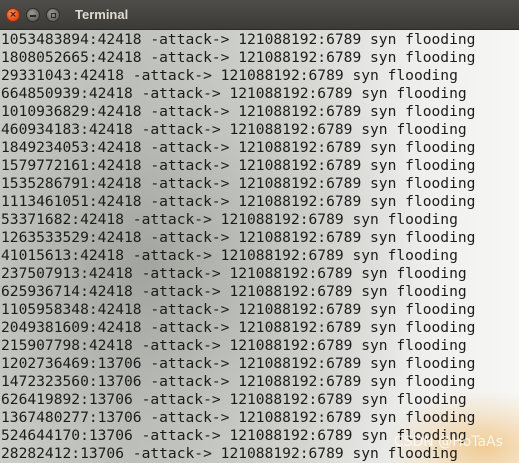  I want to click on maximize-icon, so click(53, 15).